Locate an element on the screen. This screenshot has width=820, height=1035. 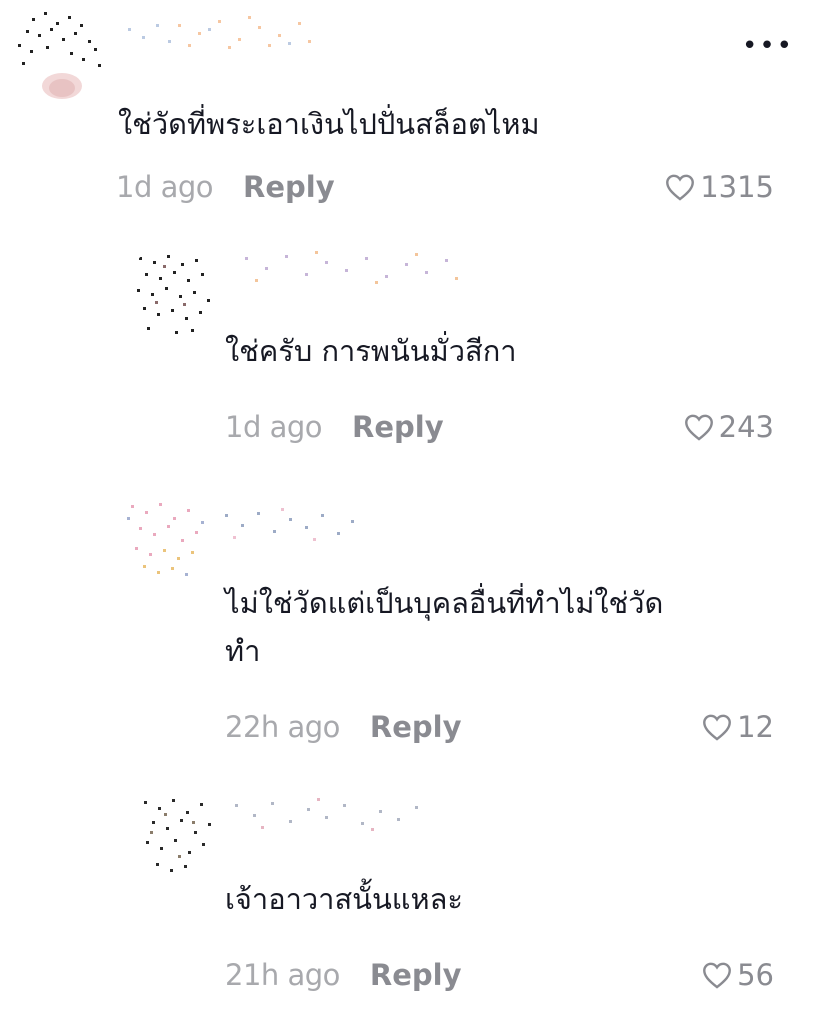
comment-text: ใช่ครับ การพนันมั่วสีกา is located at coordinates (371, 351).